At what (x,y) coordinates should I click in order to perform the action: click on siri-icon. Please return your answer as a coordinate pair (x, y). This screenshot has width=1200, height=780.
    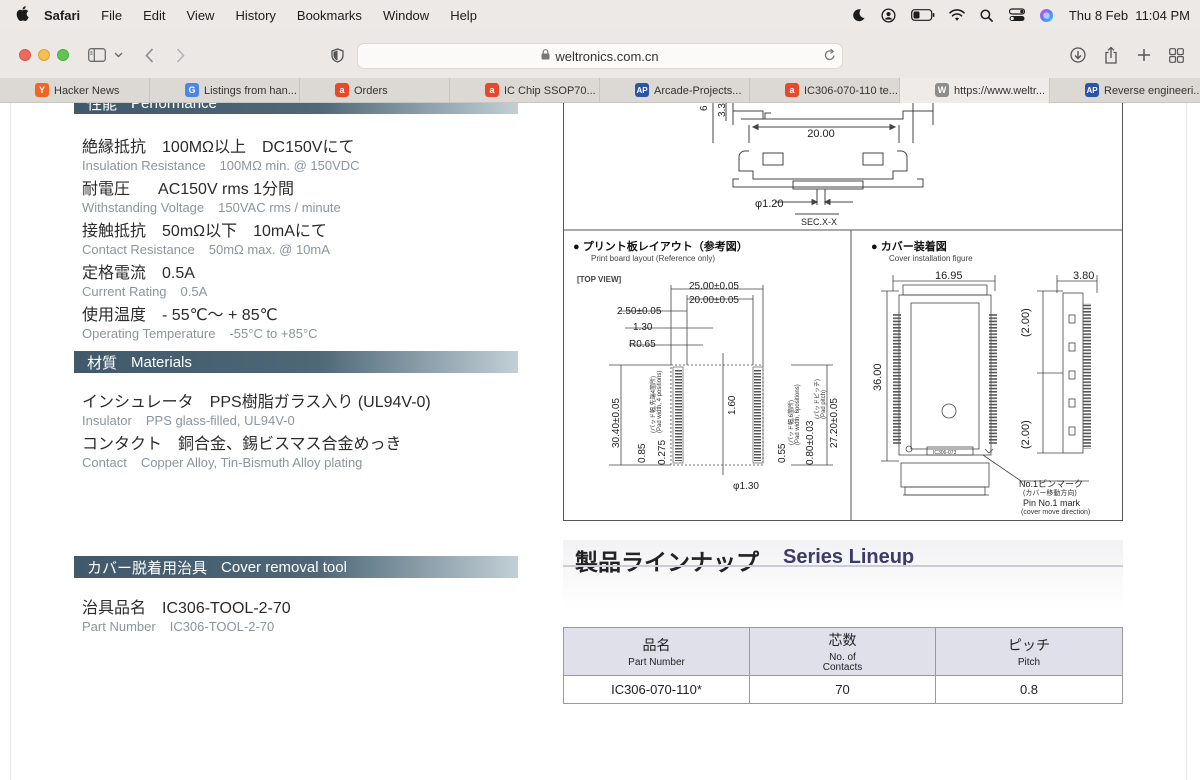
    Looking at the image, I should click on (1047, 15).